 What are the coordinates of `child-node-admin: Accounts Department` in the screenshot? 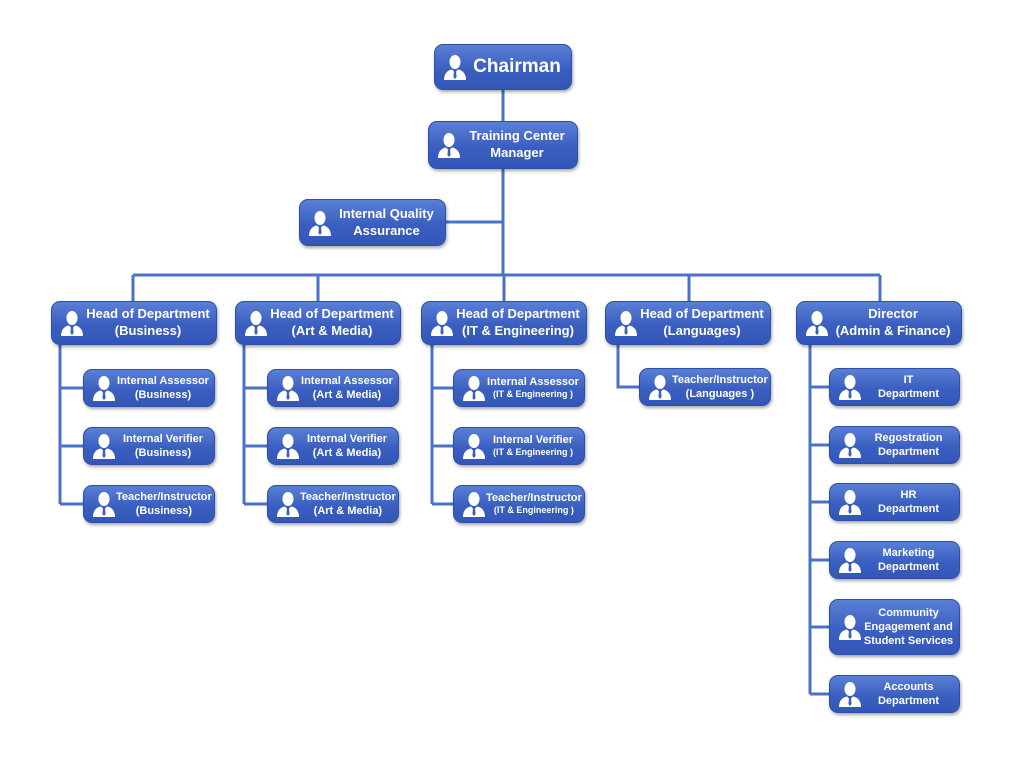 It's located at (894, 694).